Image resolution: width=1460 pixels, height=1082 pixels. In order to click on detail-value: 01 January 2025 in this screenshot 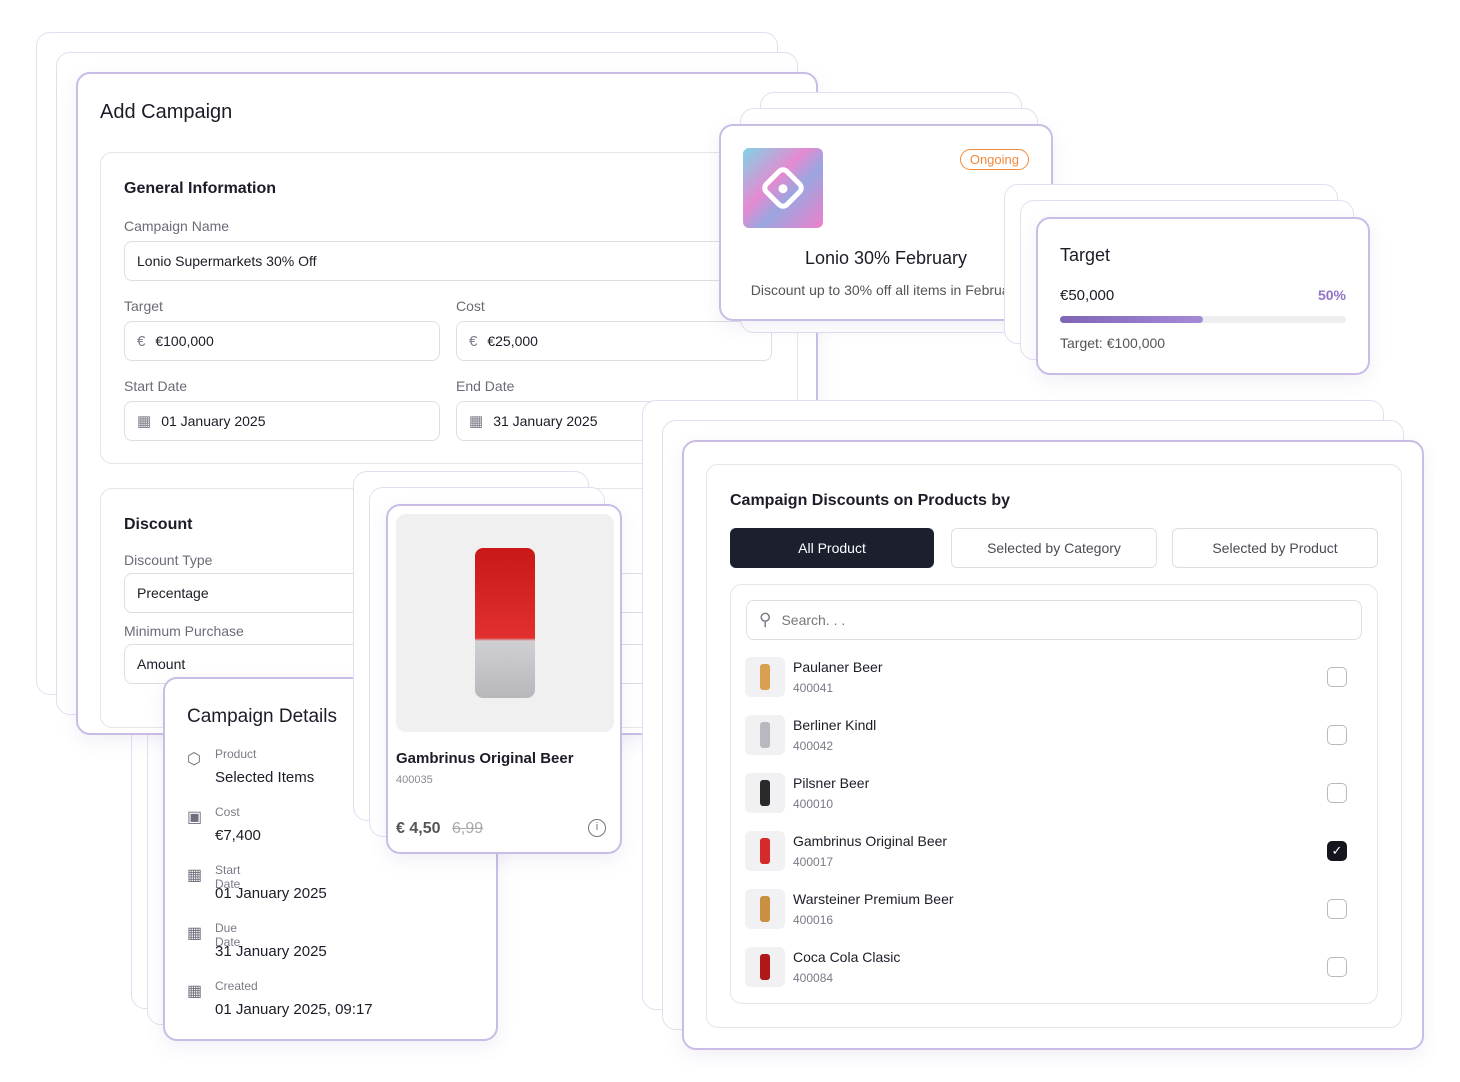, I will do `click(271, 893)`.